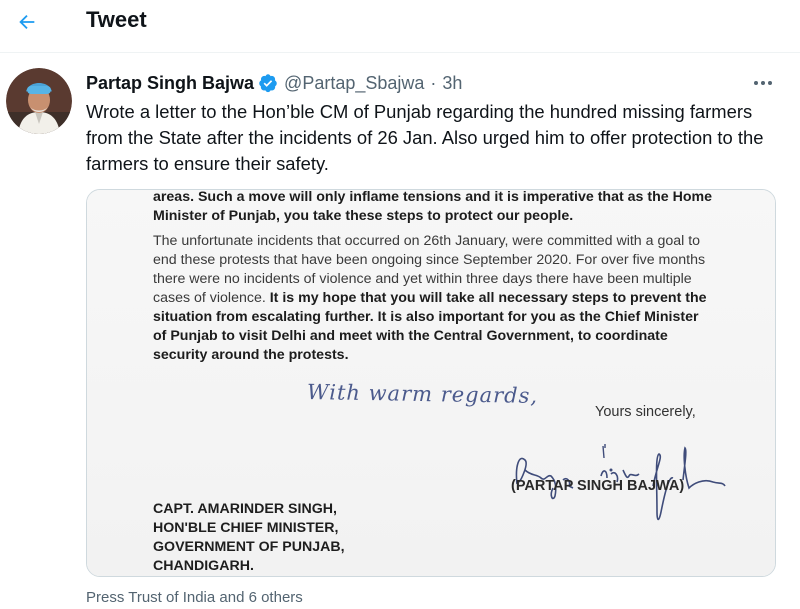 Image resolution: width=800 pixels, height=609 pixels. I want to click on tweet-author-row: Partap Singh Bajwa @Partap_Sbajwa · 3h, so click(274, 83).